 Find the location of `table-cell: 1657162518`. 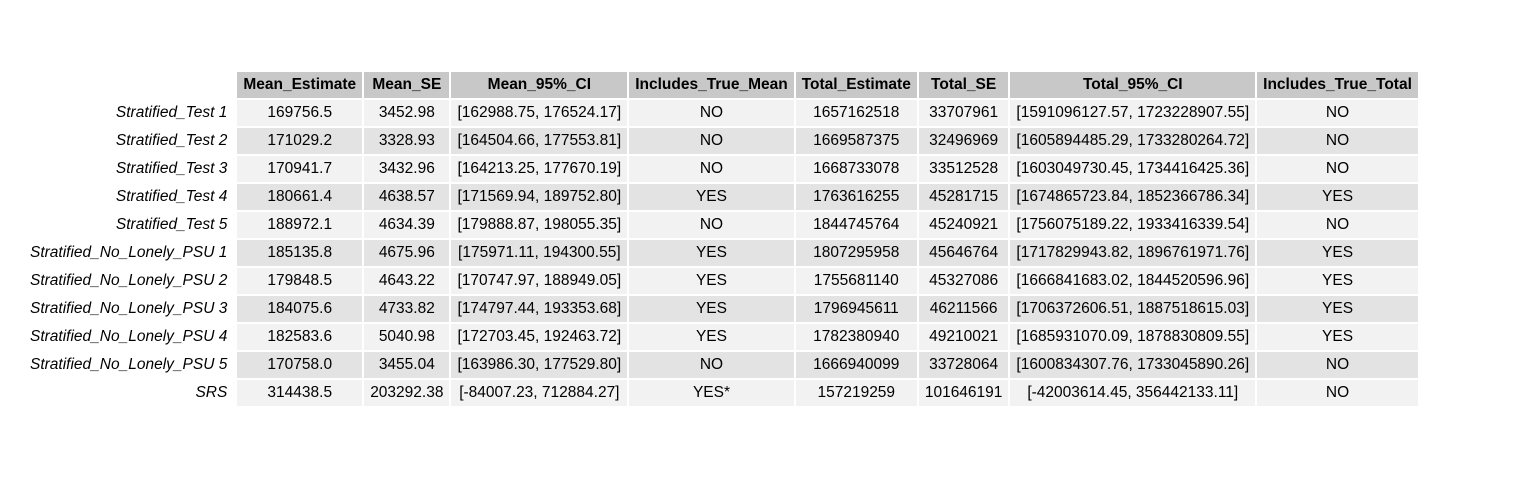

table-cell: 1657162518 is located at coordinates (856, 113).